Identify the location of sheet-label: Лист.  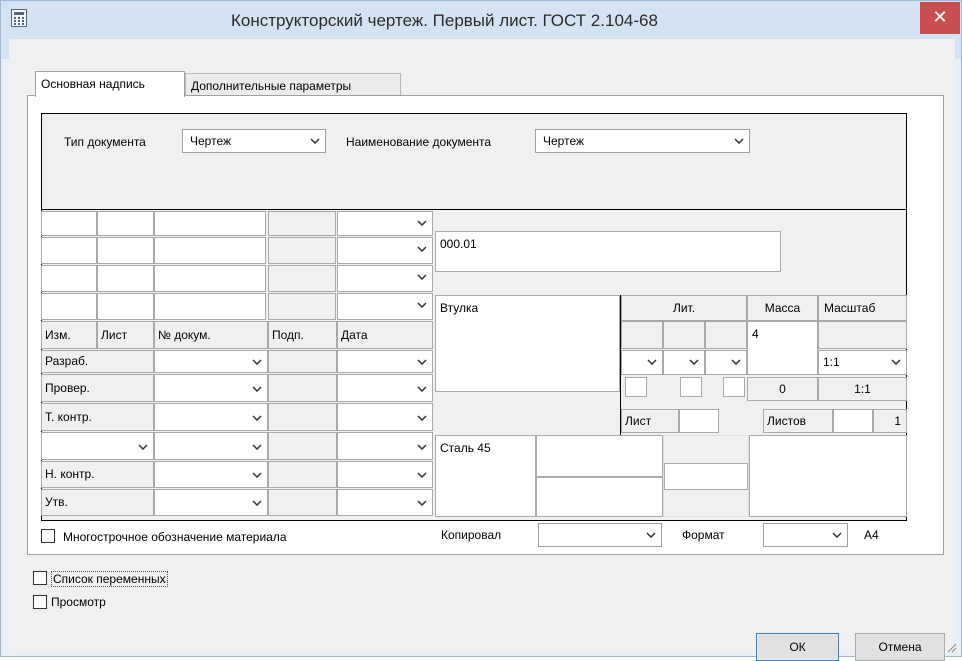
(650, 421).